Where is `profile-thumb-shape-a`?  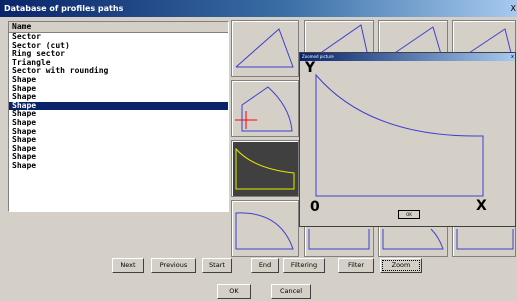
profile-thumb-shape-a is located at coordinates (265, 228).